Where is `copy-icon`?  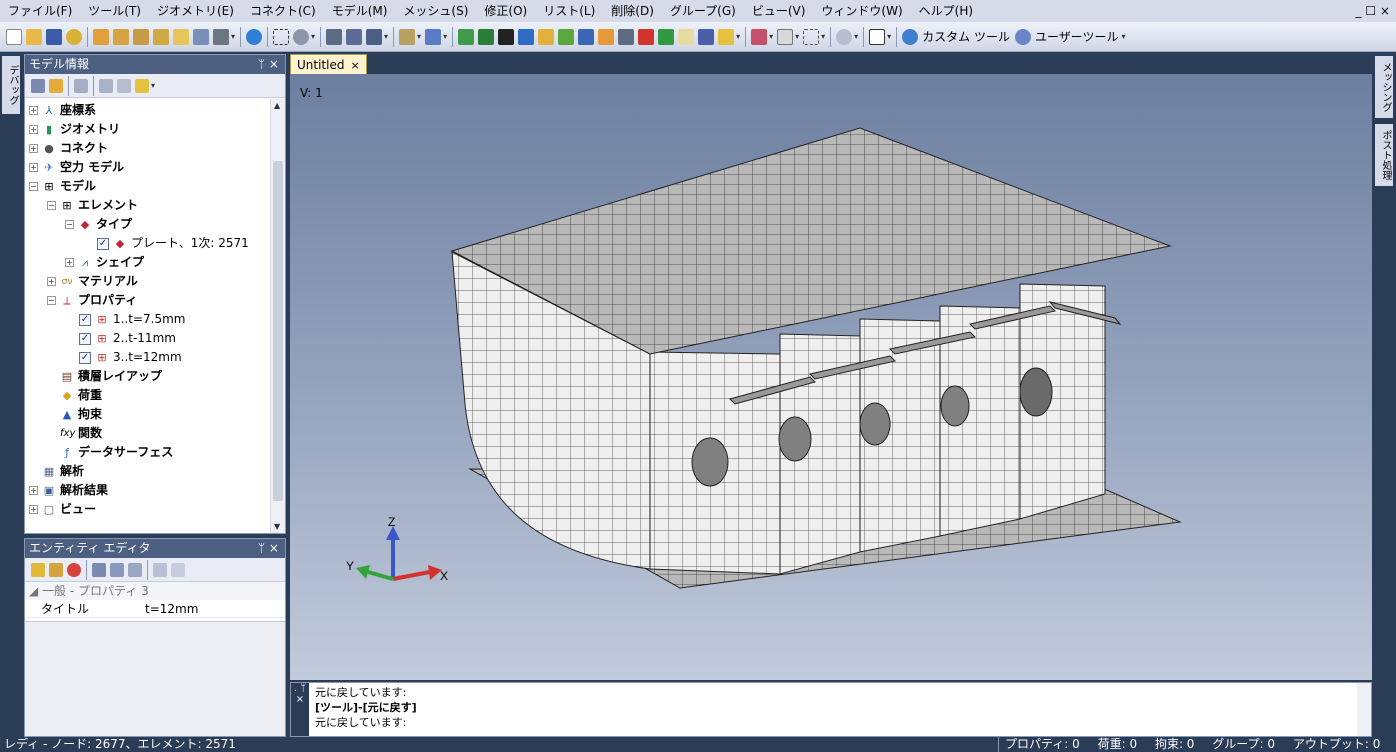 copy-icon is located at coordinates (124, 85).